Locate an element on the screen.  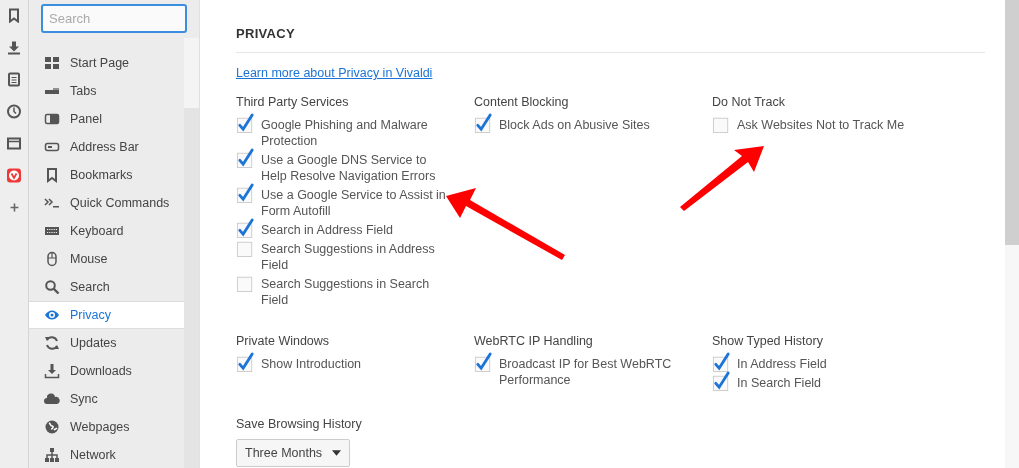
clock-icon is located at coordinates (14, 111).